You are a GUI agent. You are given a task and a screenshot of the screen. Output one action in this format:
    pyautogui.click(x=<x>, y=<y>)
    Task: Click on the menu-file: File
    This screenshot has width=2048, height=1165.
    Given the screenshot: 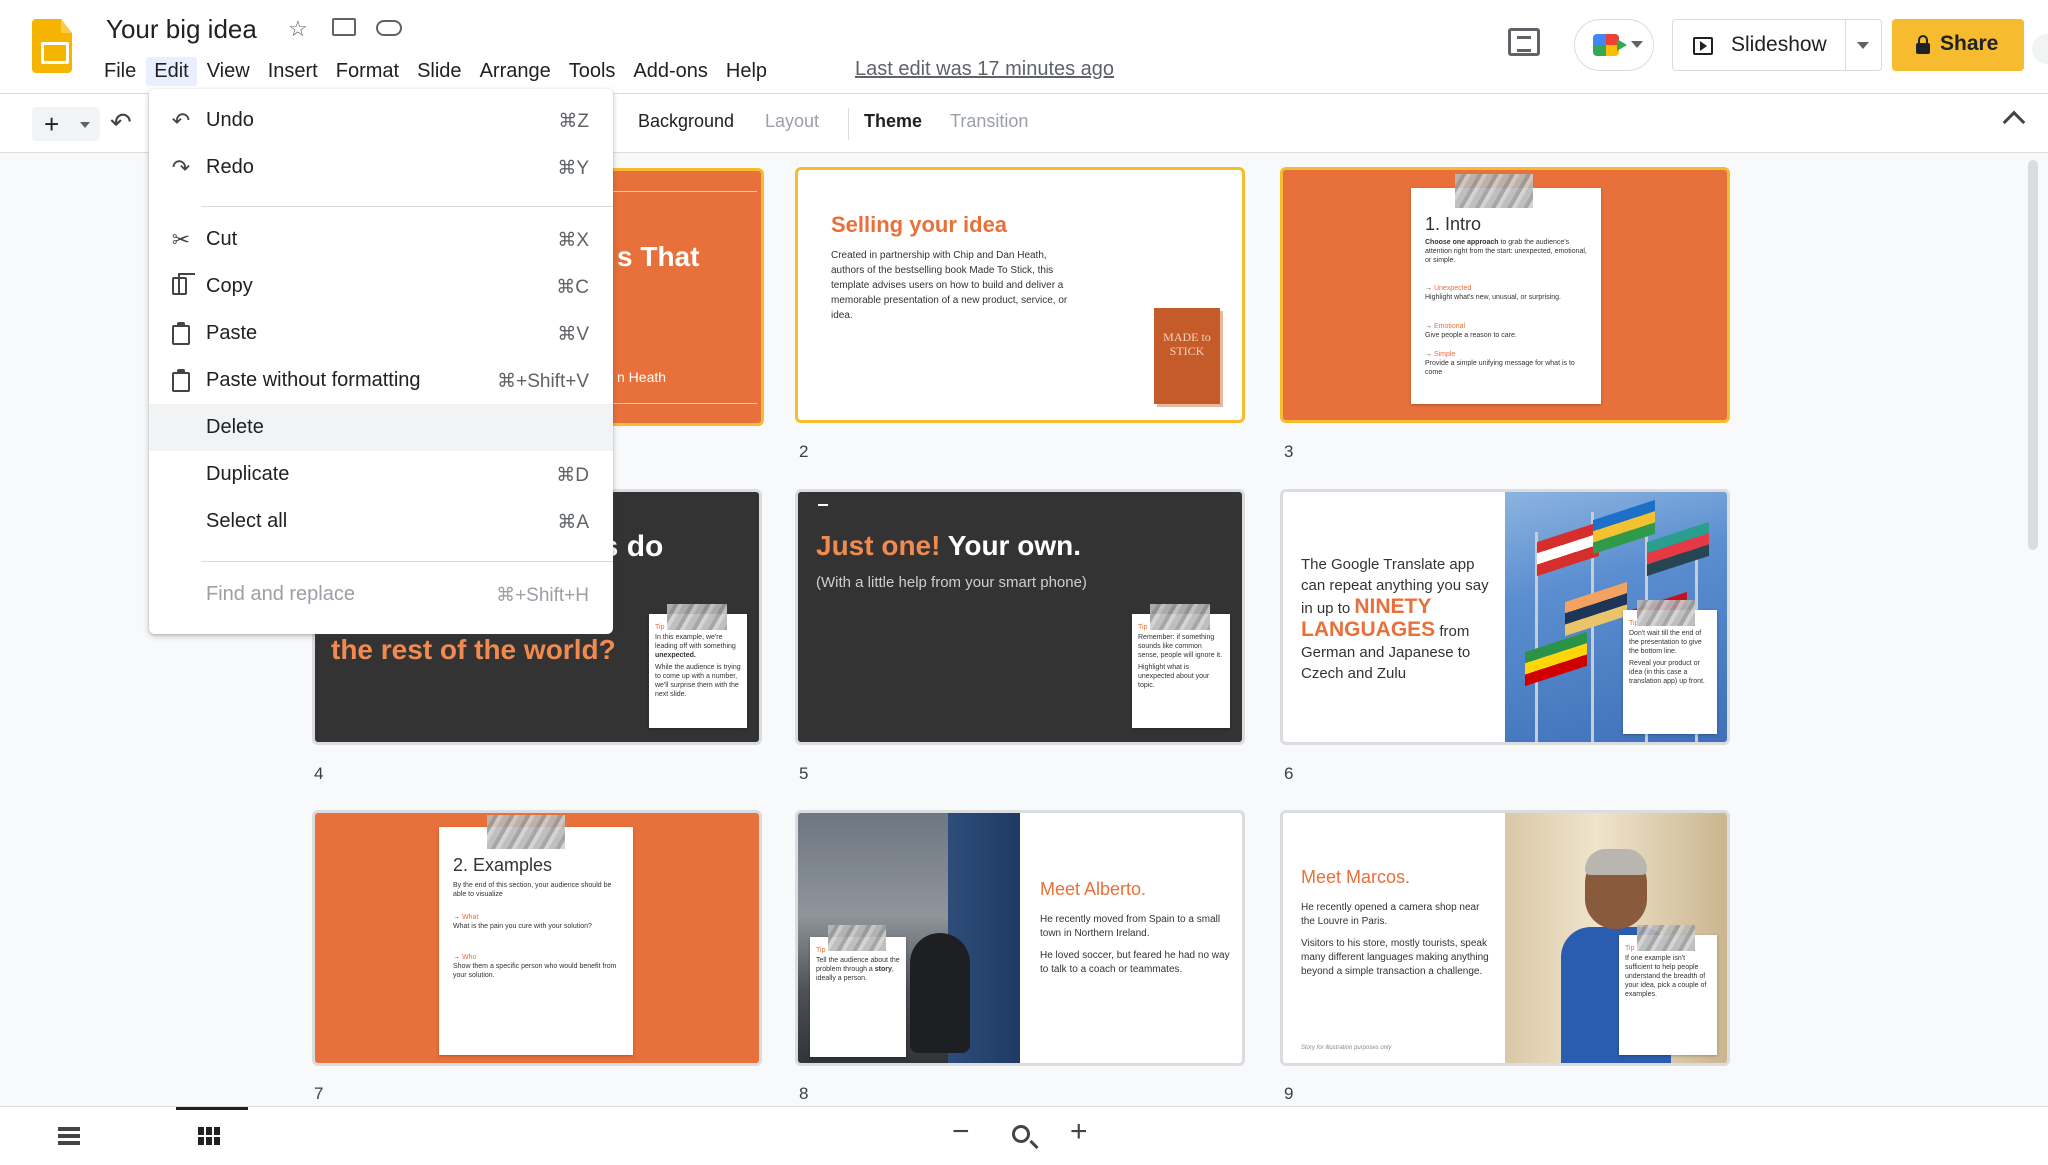 What is the action you would take?
    pyautogui.click(x=120, y=71)
    